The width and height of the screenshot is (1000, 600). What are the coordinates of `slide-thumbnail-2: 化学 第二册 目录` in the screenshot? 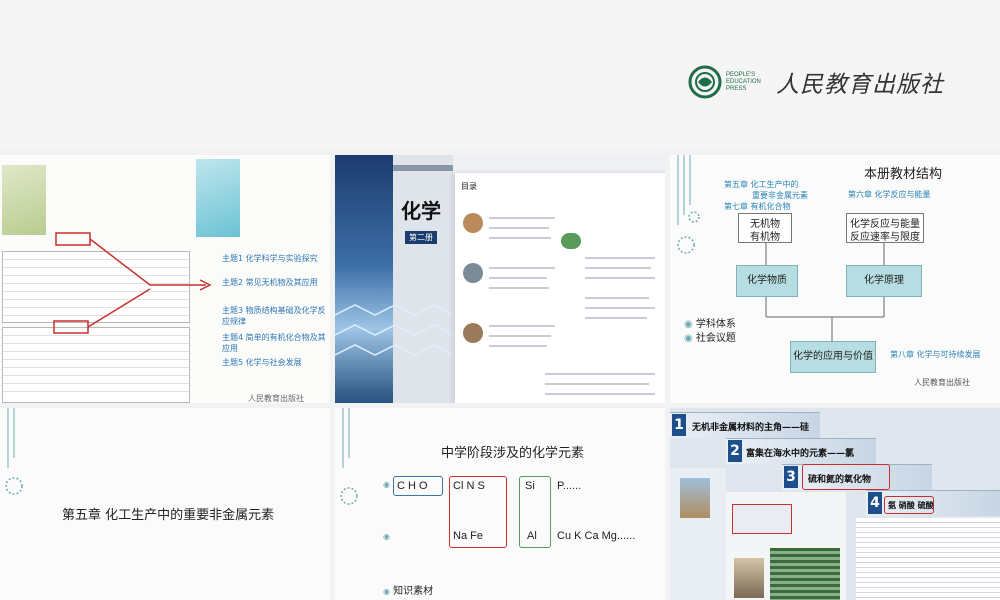 It's located at (500, 279).